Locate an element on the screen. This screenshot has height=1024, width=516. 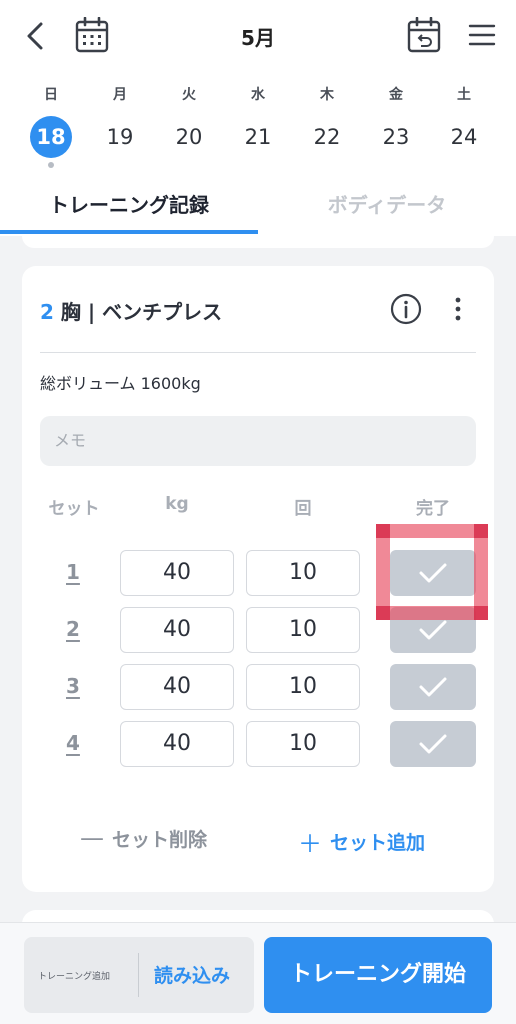
set-number: 4 is located at coordinates (73, 743).